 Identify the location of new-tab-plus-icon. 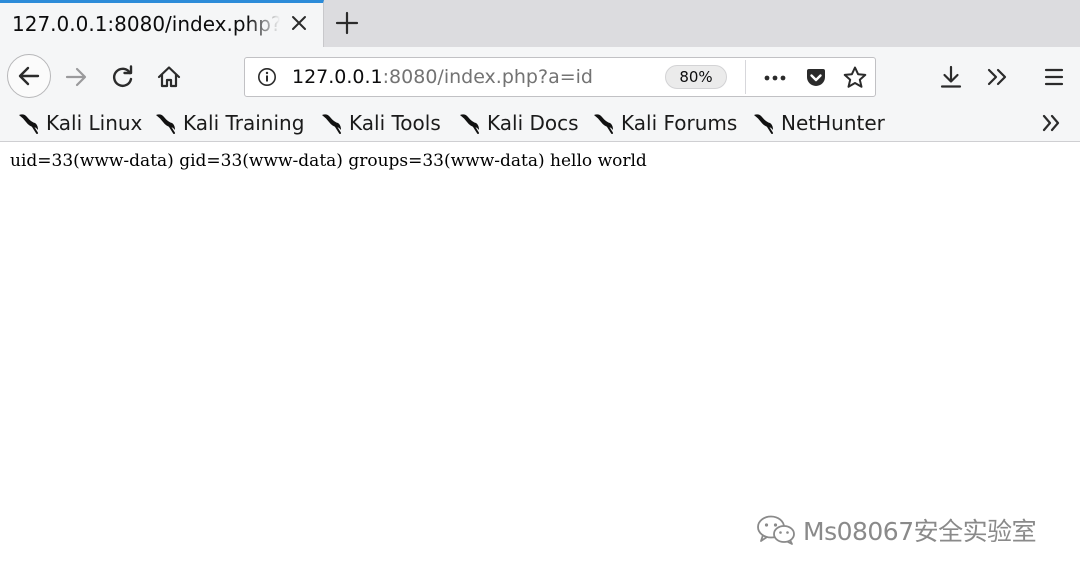
(347, 23).